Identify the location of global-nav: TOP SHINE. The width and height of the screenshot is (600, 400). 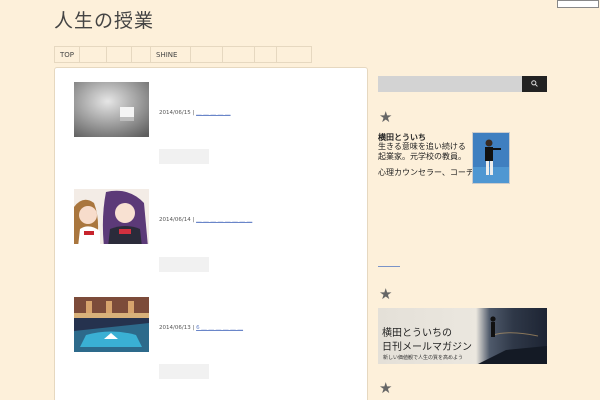
(183, 54).